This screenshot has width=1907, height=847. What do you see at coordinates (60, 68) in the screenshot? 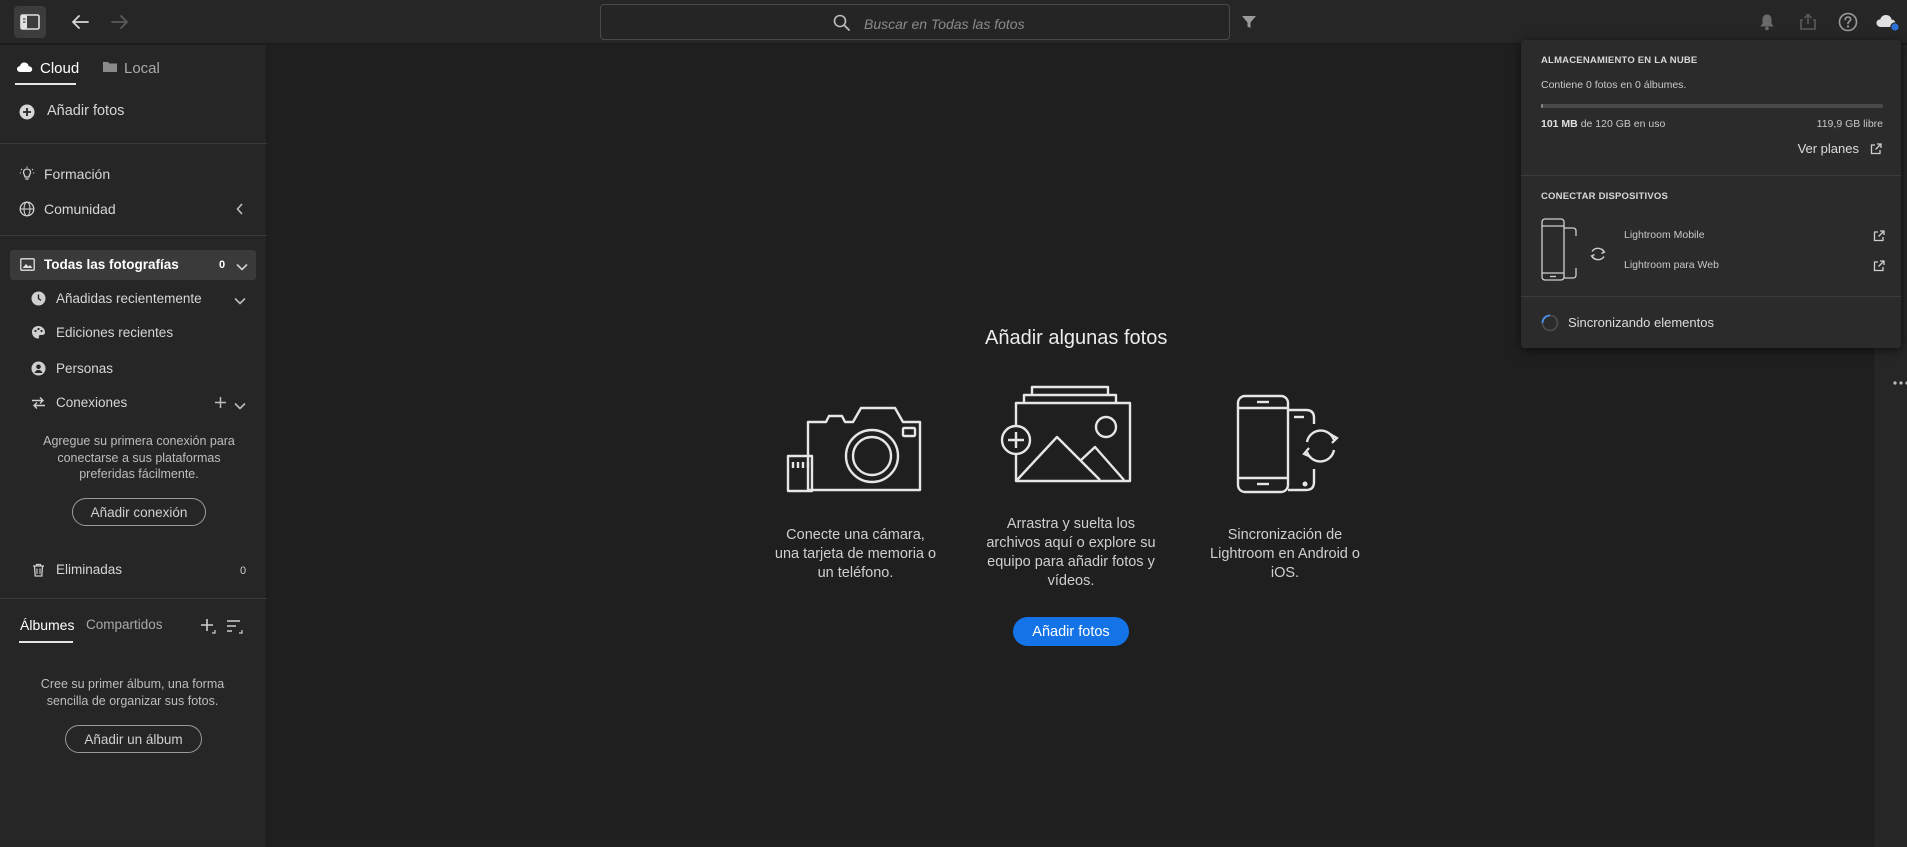
I see `tab-cloud-label: Cloud` at bounding box center [60, 68].